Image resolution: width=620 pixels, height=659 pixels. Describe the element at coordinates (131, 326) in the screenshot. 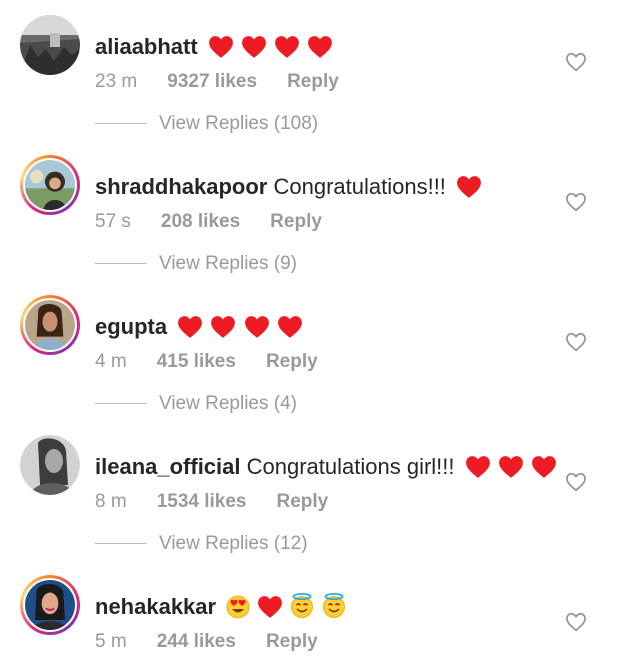

I see `username-link: egupta` at that location.